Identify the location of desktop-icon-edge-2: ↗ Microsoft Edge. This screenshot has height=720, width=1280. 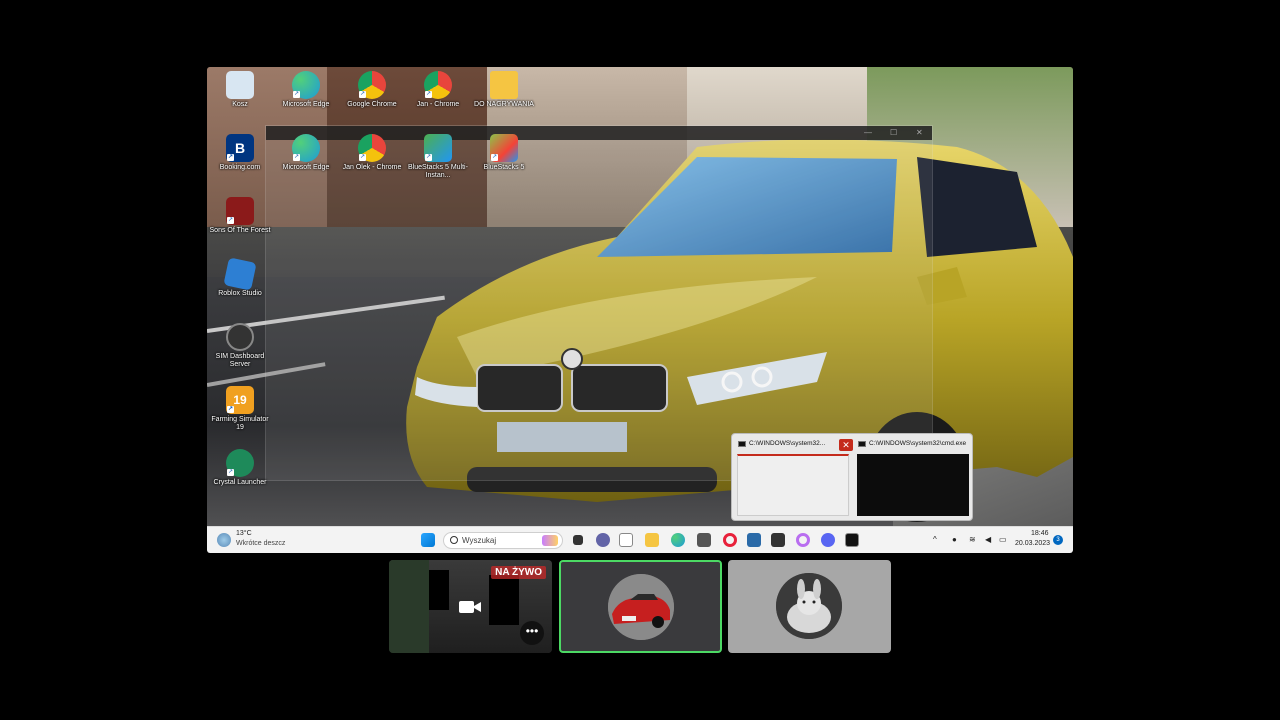
(306, 153).